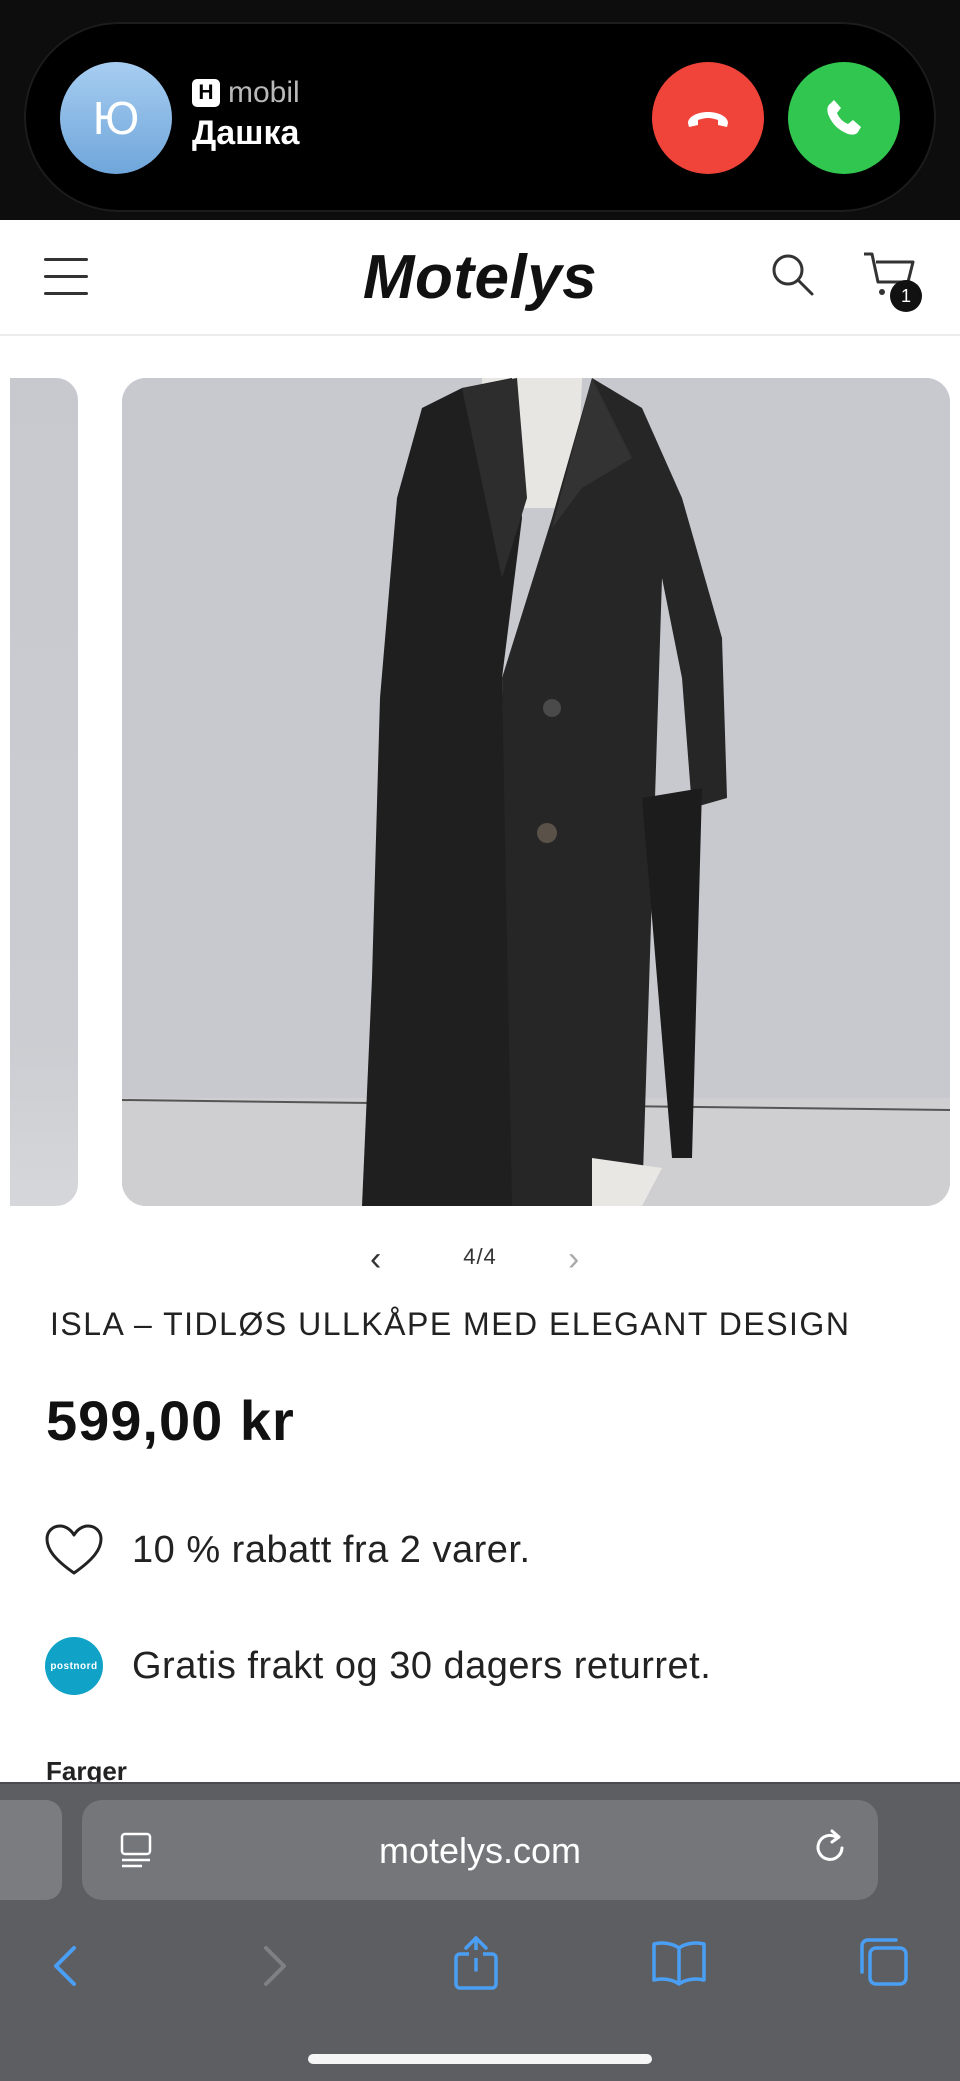  I want to click on postnord-logo: postnord, so click(74, 1666).